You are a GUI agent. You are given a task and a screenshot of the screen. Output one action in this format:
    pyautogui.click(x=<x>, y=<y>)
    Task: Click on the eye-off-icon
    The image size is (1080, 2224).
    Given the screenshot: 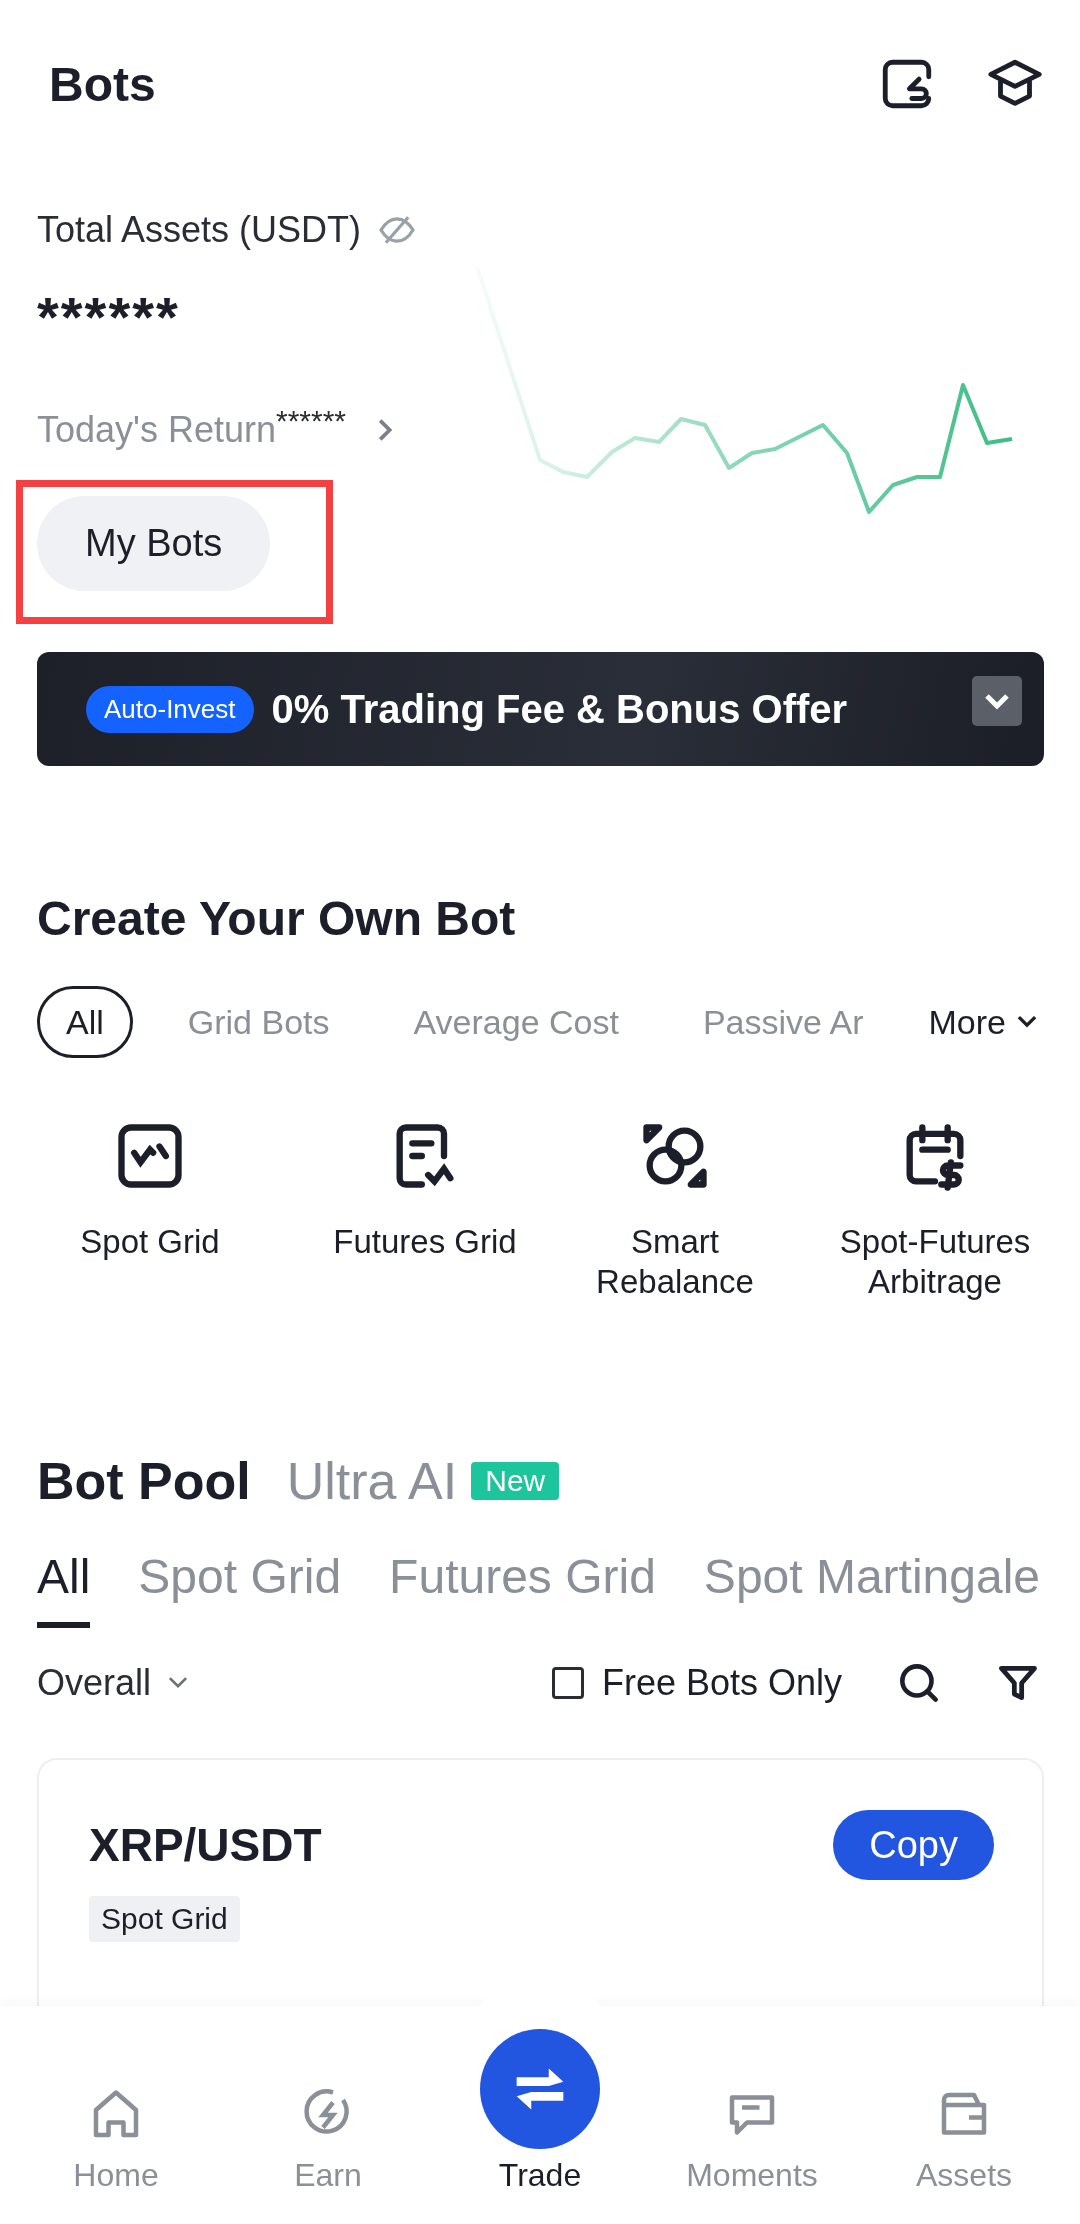 What is the action you would take?
    pyautogui.click(x=397, y=230)
    